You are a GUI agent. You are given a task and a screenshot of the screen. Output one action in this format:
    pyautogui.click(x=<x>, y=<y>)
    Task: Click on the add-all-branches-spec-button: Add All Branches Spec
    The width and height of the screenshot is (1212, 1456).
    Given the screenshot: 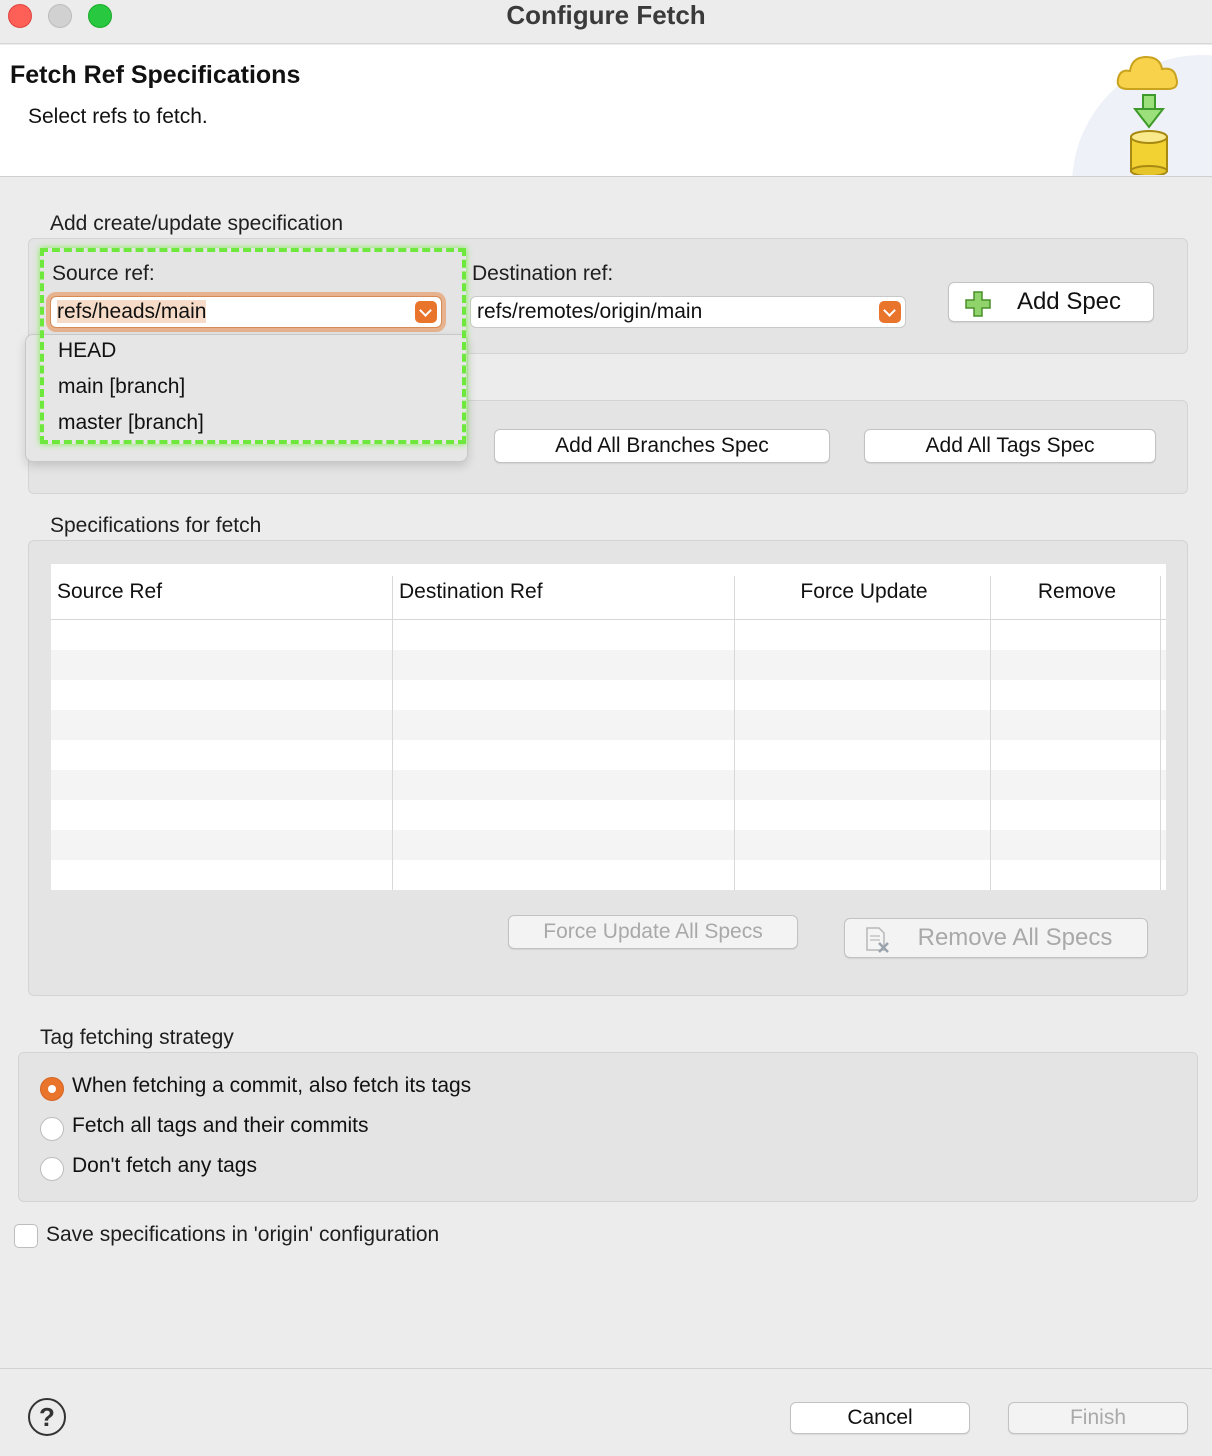 What is the action you would take?
    pyautogui.click(x=662, y=446)
    